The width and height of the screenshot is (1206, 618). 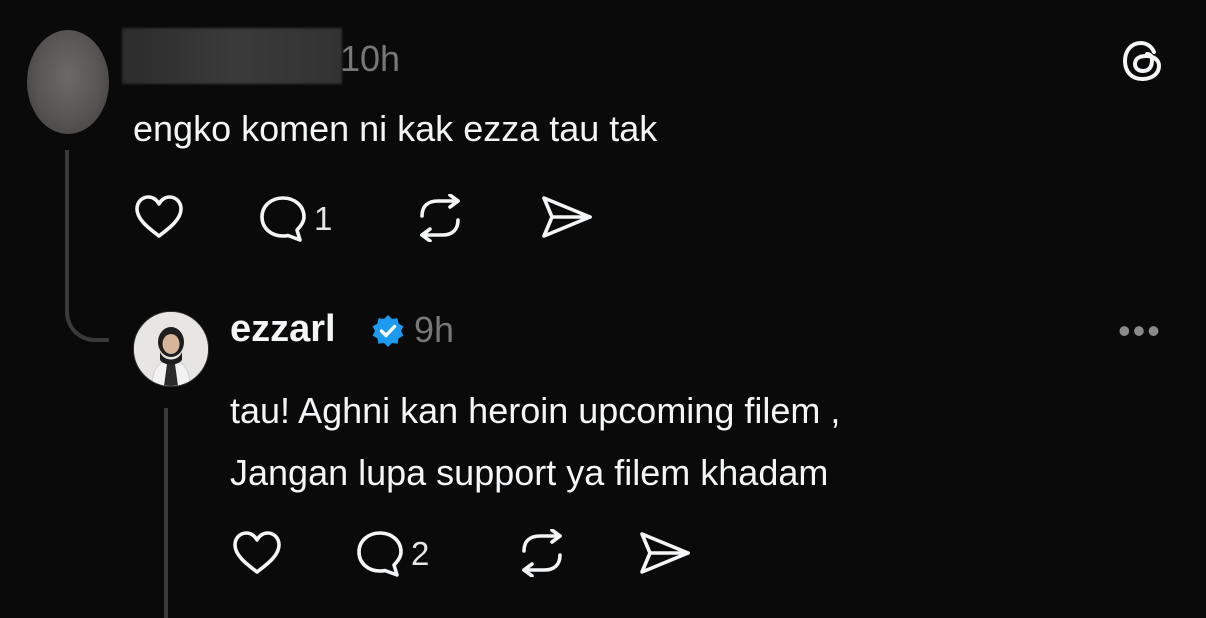 I want to click on timestamp: 10h, so click(x=370, y=58).